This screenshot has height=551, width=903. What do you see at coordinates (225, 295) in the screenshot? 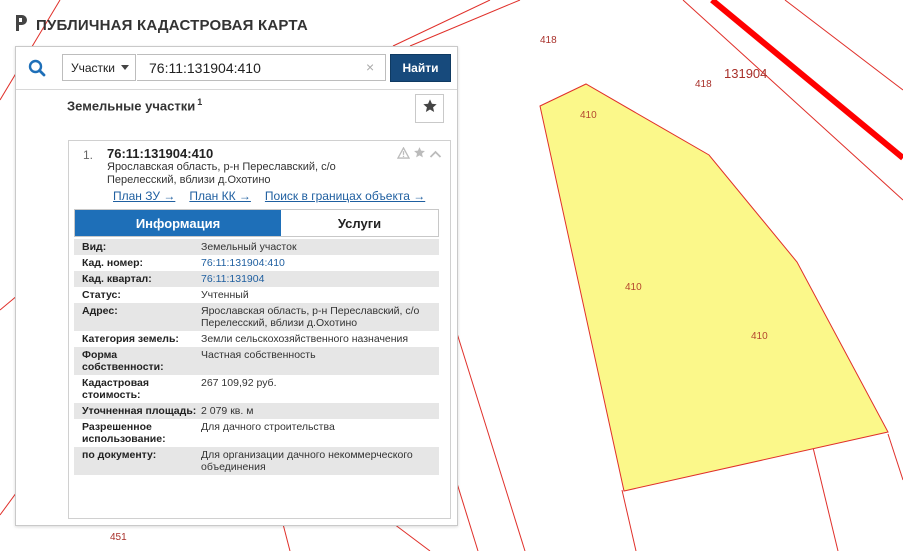
I see `attribute-value: Учтенный` at bounding box center [225, 295].